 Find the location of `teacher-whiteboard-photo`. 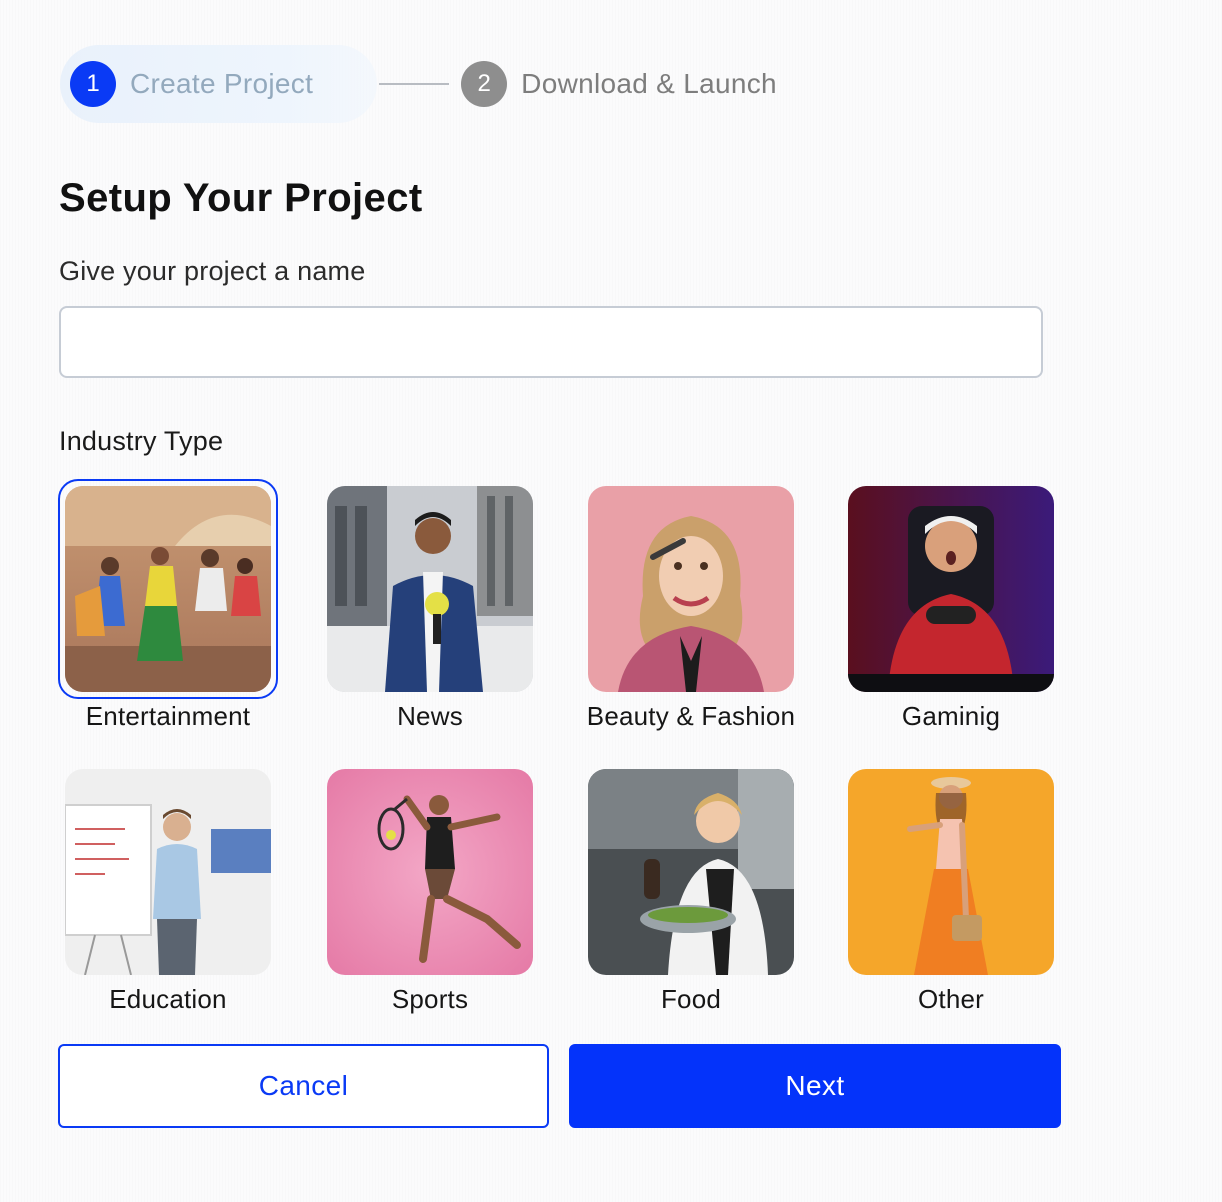

teacher-whiteboard-photo is located at coordinates (168, 872).